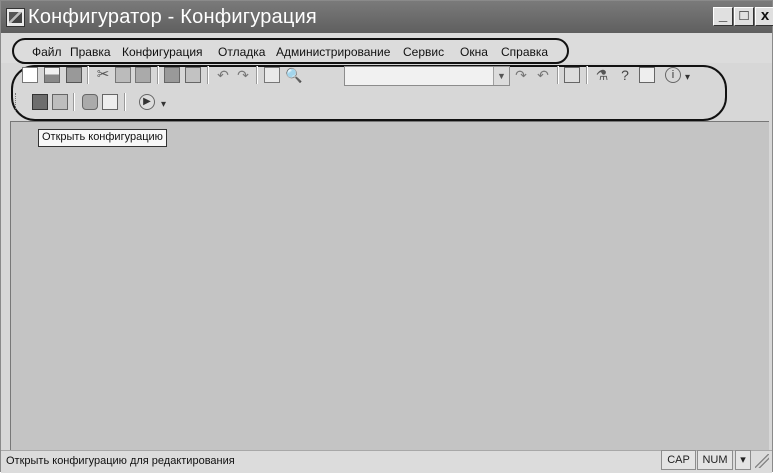 The image size is (773, 473). I want to click on menu-help: Справка, so click(524, 52).